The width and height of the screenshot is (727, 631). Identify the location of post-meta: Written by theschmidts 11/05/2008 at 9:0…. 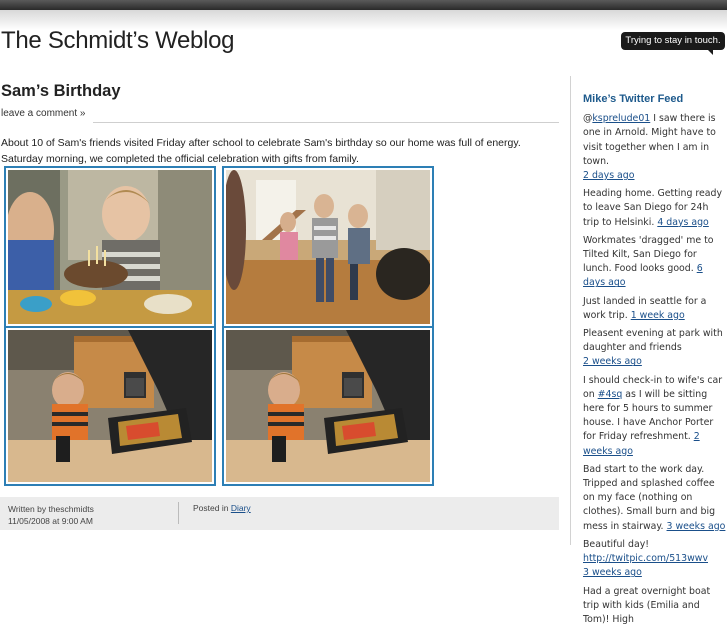
(279, 513).